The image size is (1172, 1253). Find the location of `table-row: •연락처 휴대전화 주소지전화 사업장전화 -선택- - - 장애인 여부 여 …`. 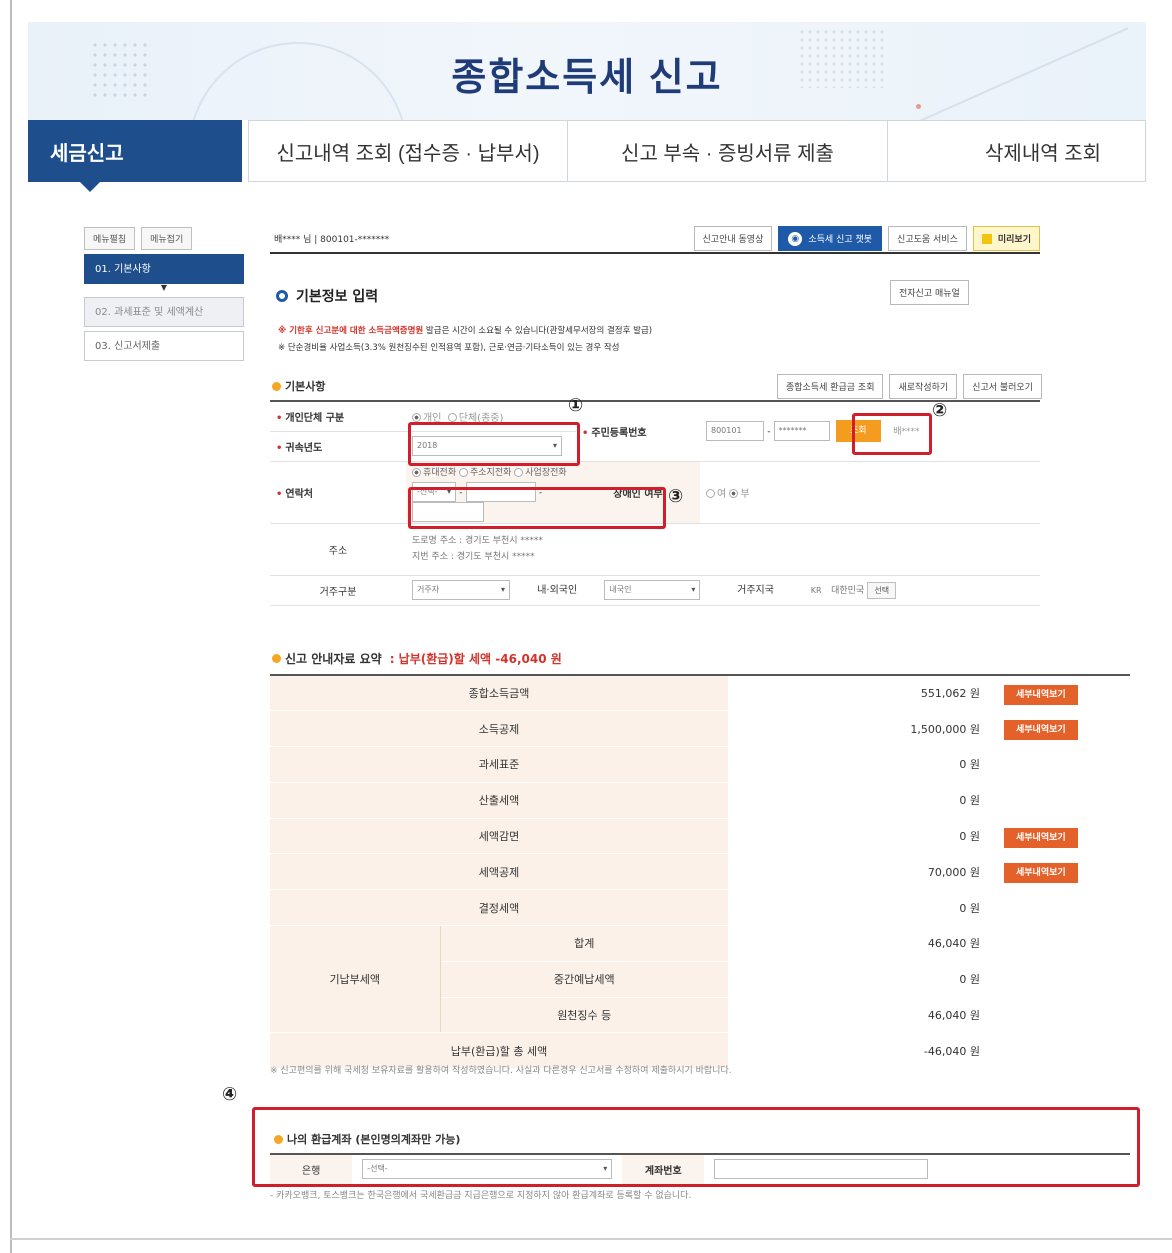

table-row: •연락처 휴대전화 주소지전화 사업장전화 -선택- - - 장애인 여부 여 … is located at coordinates (655, 492).